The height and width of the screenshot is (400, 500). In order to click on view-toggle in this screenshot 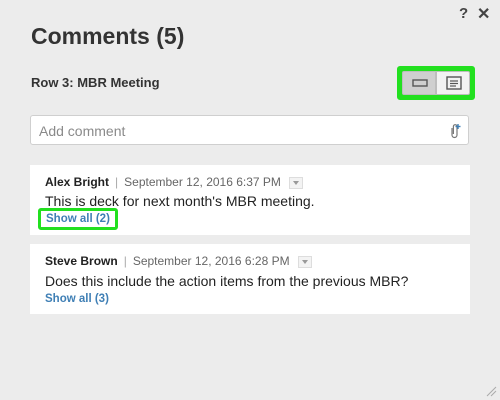, I will do `click(436, 83)`.